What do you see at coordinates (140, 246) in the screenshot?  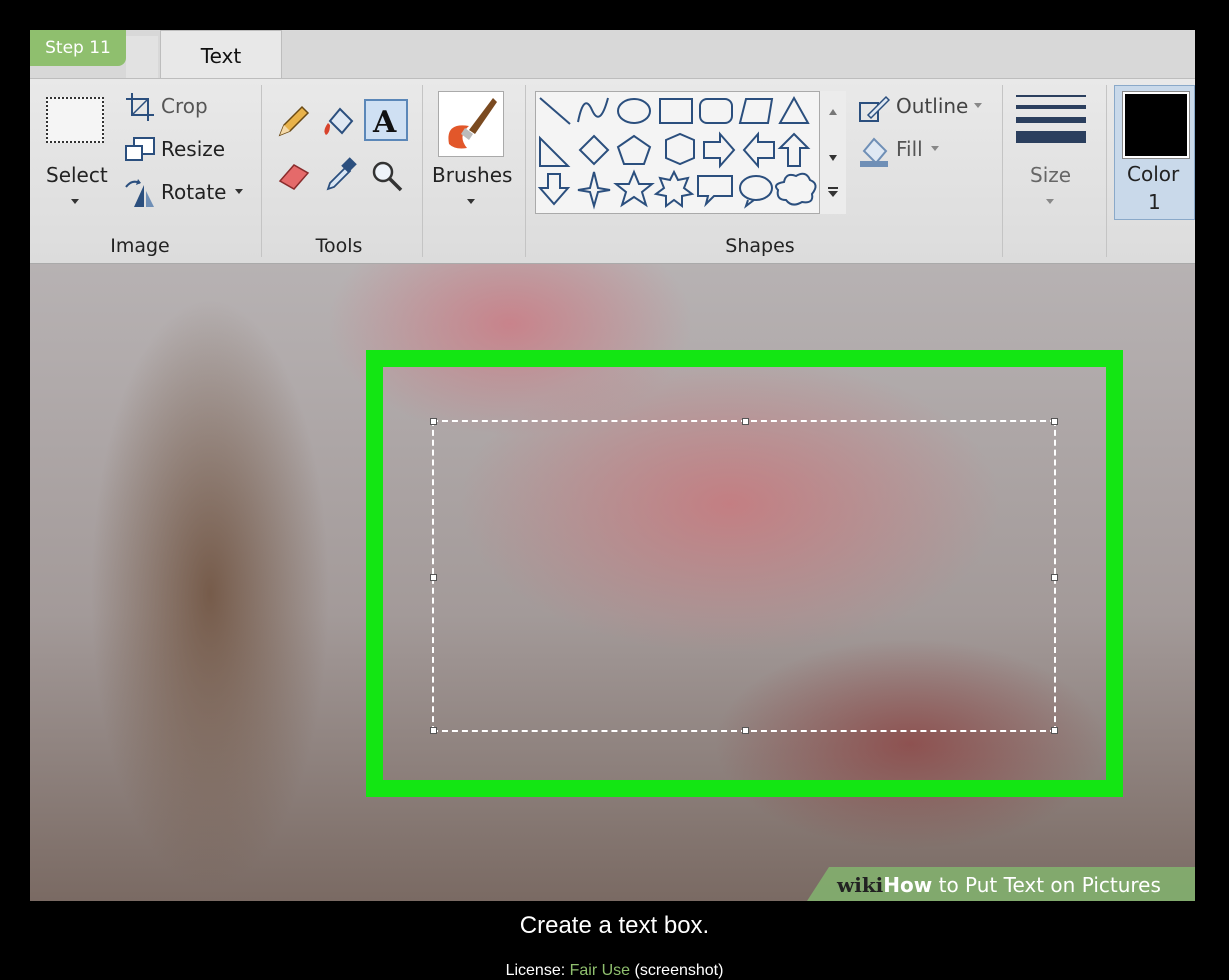 I see `image-group-label: Image` at bounding box center [140, 246].